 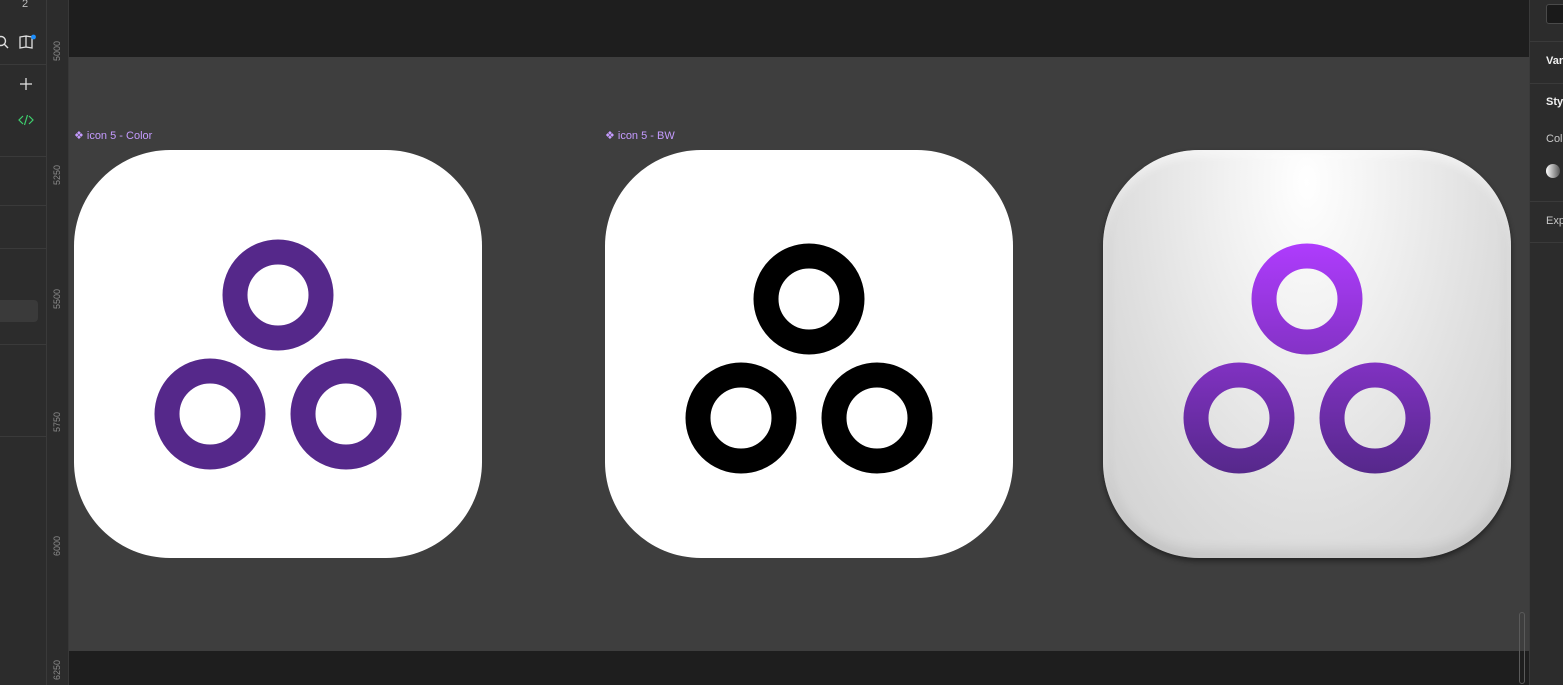 What do you see at coordinates (1522, 648) in the screenshot?
I see `canvas-scrollbar` at bounding box center [1522, 648].